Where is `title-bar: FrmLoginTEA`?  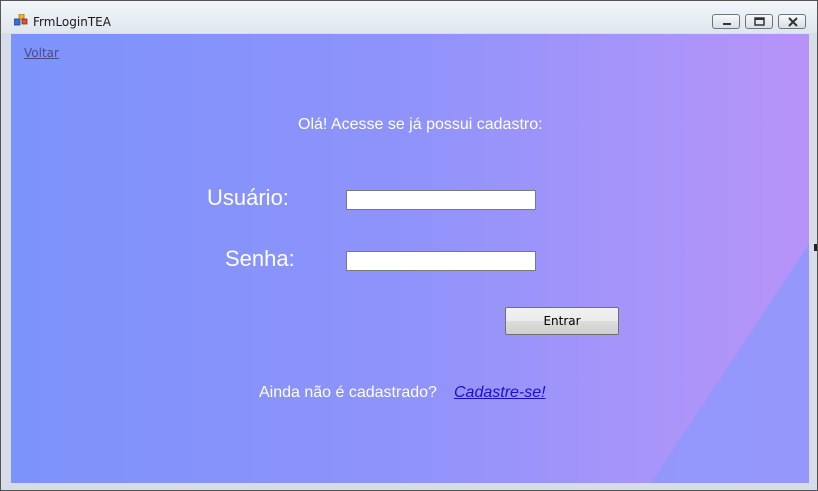
title-bar: FrmLoginTEA is located at coordinates (409, 17).